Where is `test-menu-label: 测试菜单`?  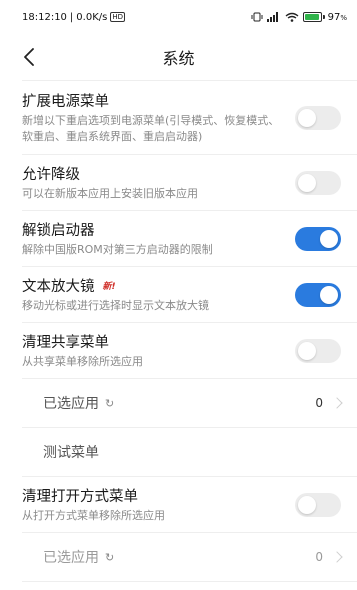 test-menu-label: 测试菜单 is located at coordinates (71, 453).